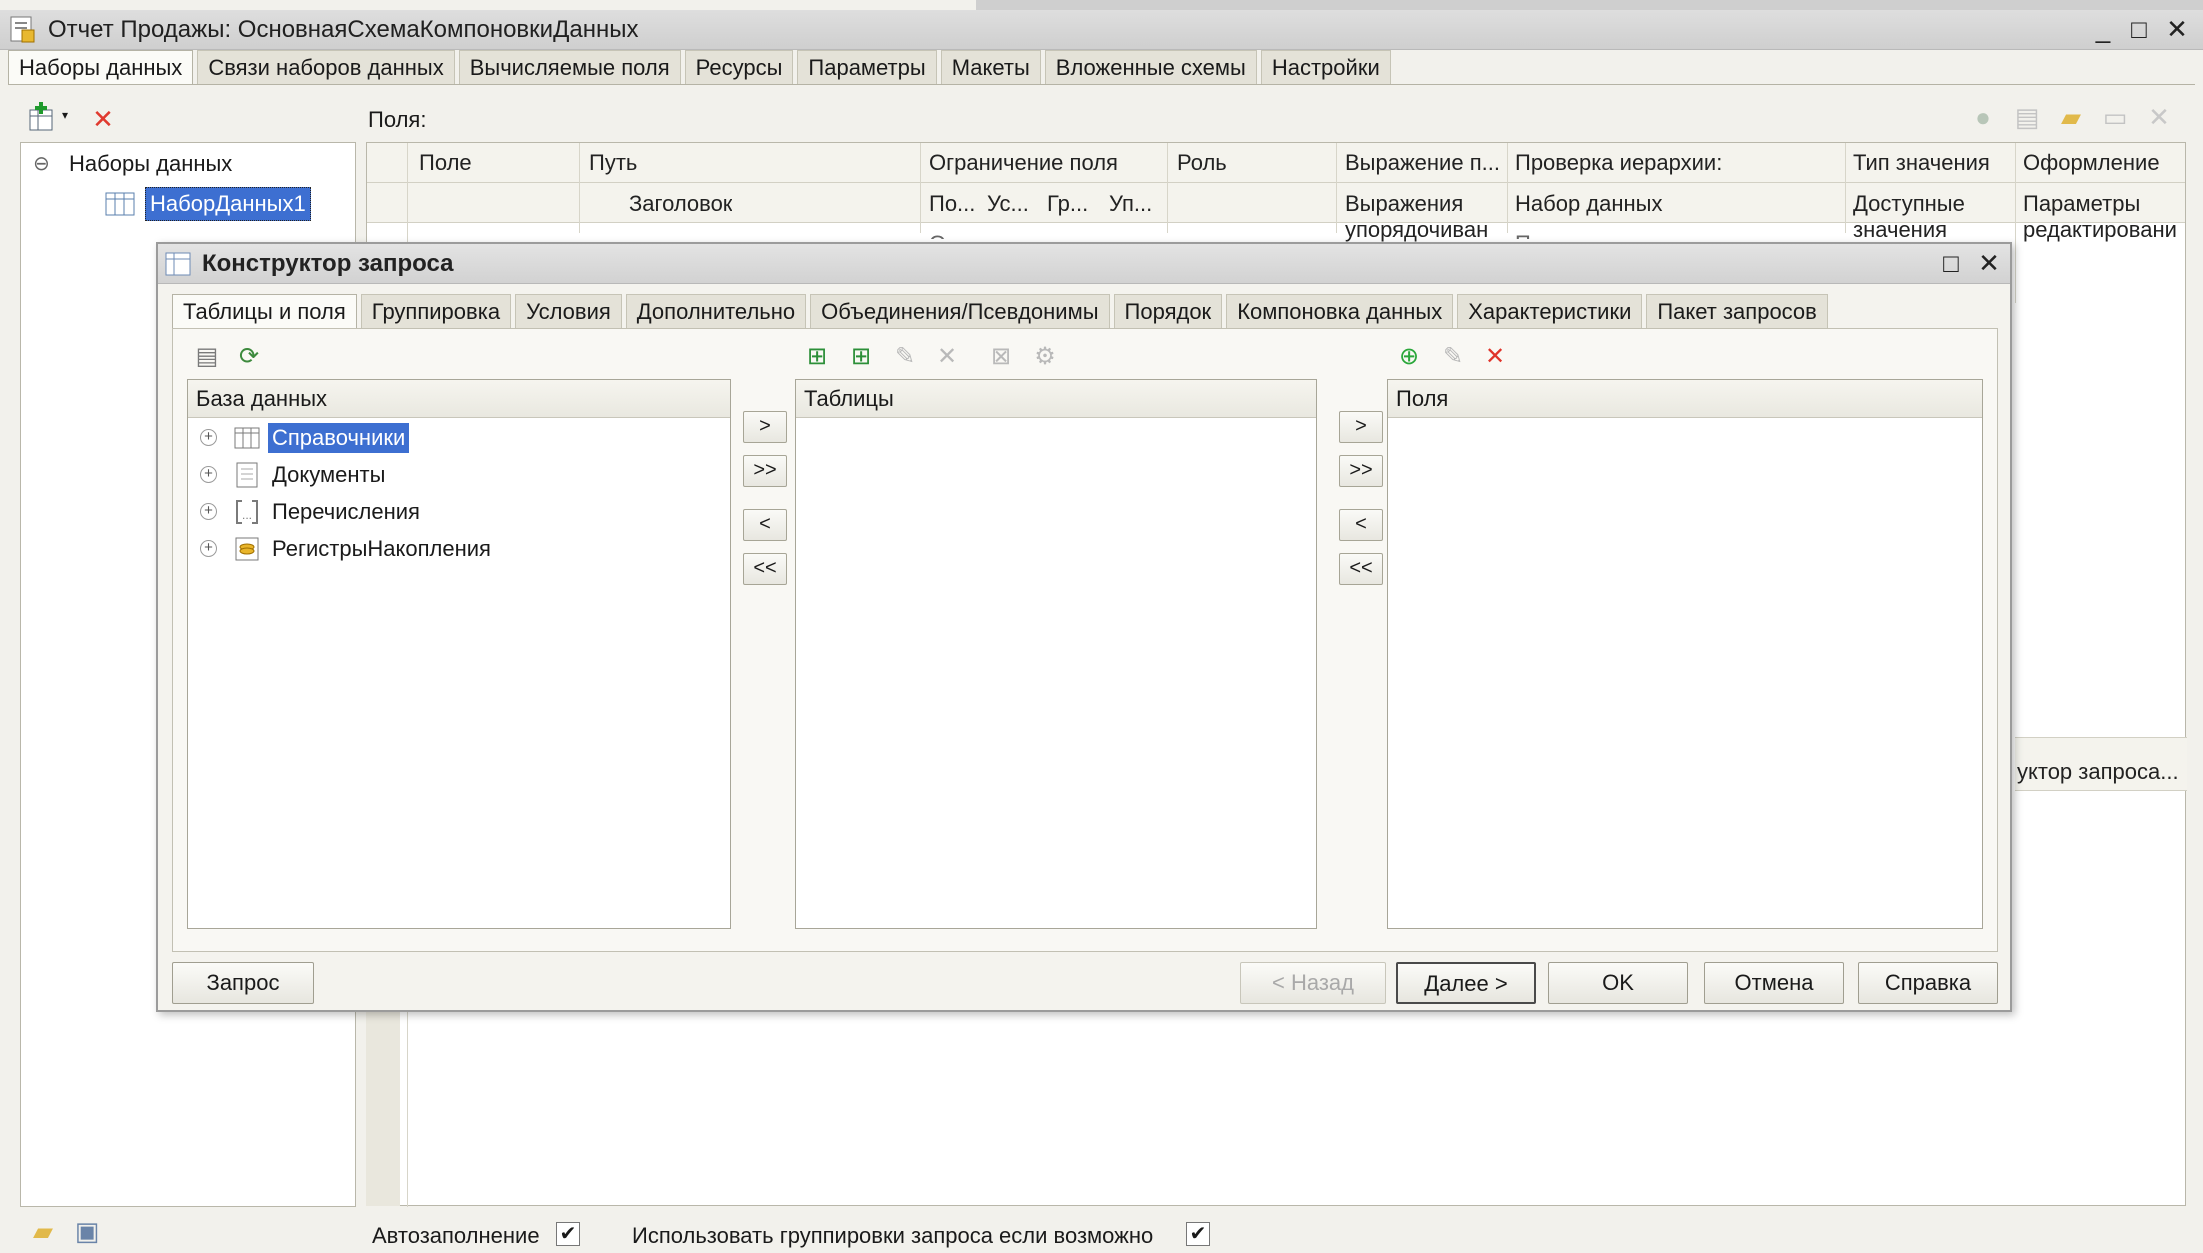 Image resolution: width=2203 pixels, height=1253 pixels. Describe the element at coordinates (1361, 427) in the screenshot. I see `add-field-arrow-button: >` at that location.